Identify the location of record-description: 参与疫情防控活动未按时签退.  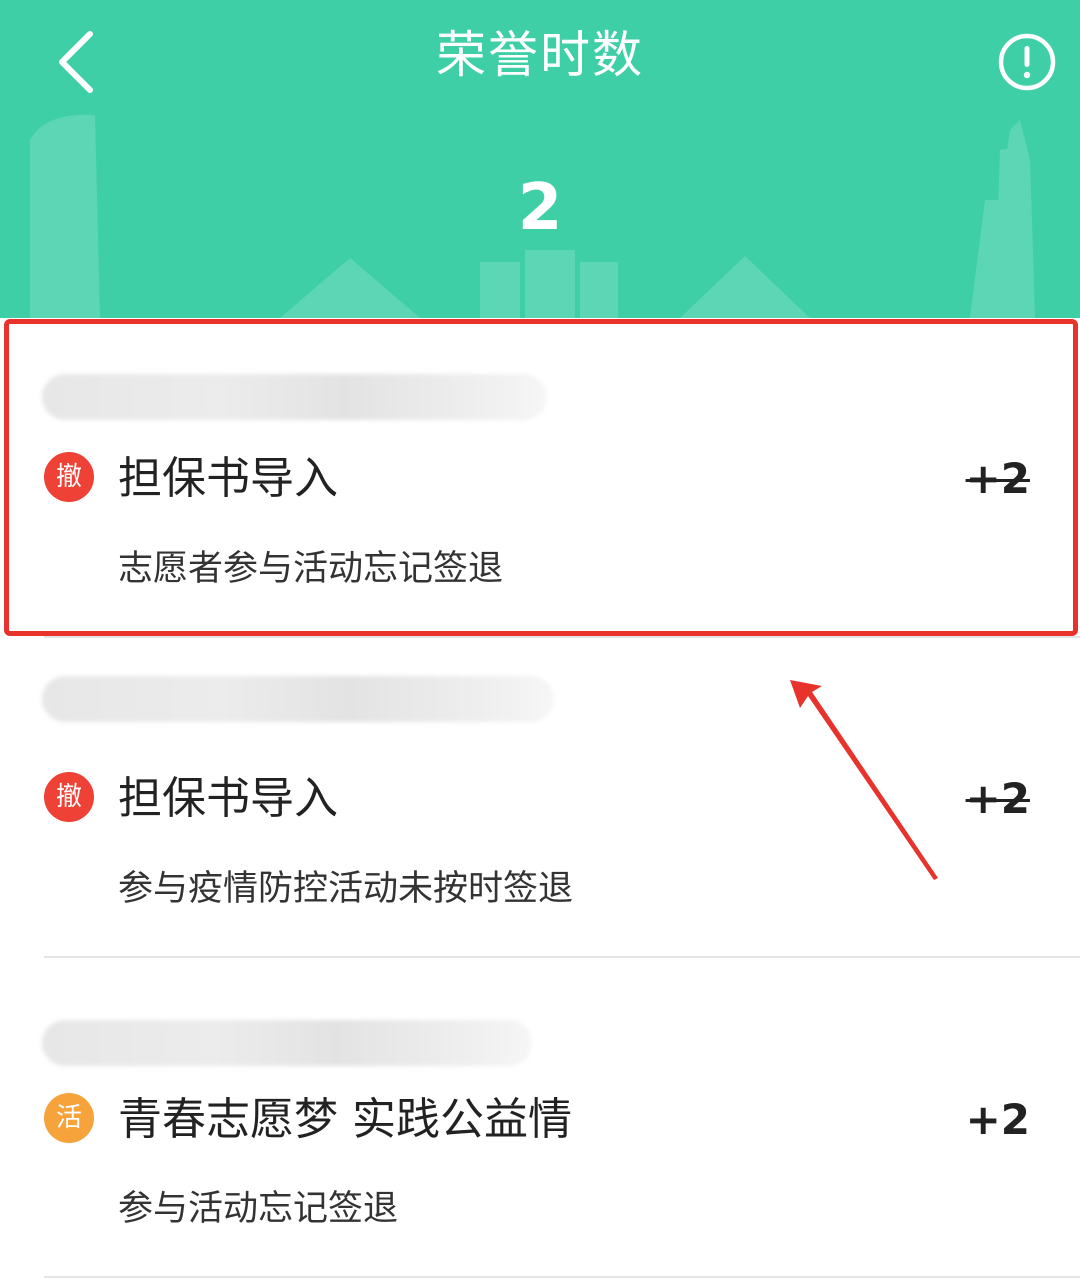
(346, 889).